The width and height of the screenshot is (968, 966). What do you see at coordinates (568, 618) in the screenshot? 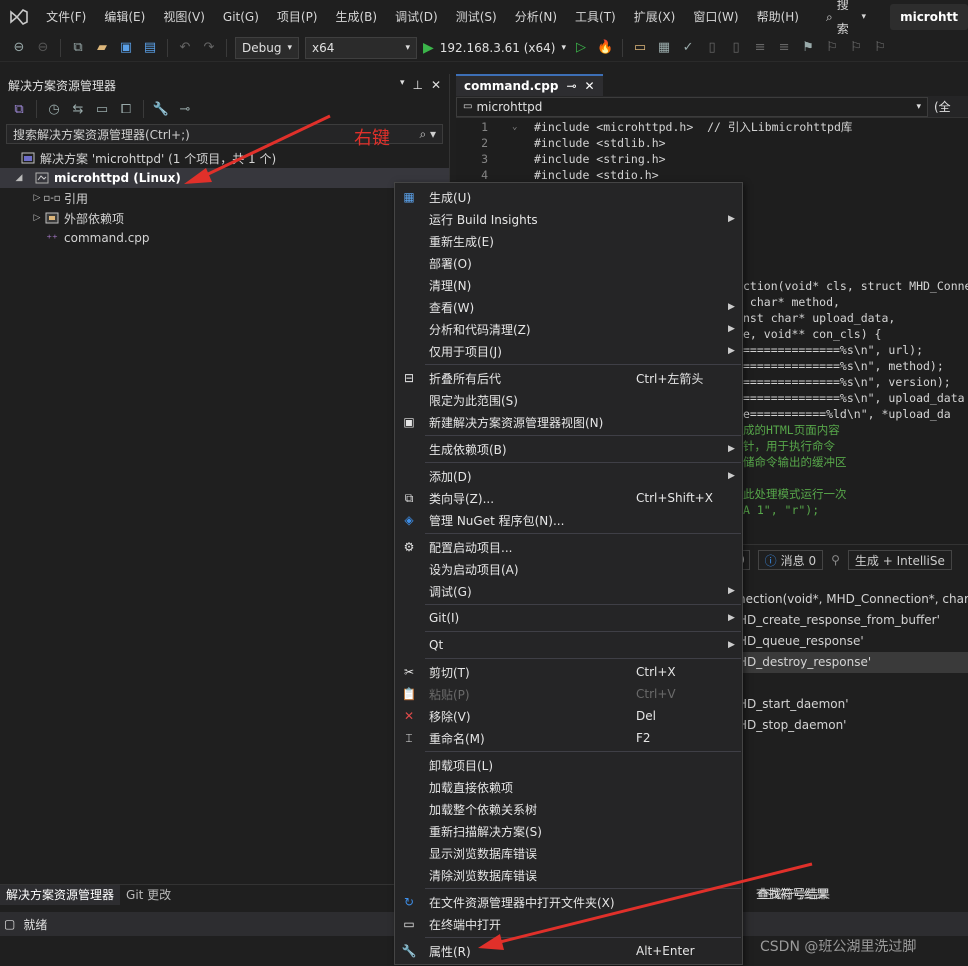
I see `context-menu-item: Git(I) ▶` at bounding box center [568, 618].